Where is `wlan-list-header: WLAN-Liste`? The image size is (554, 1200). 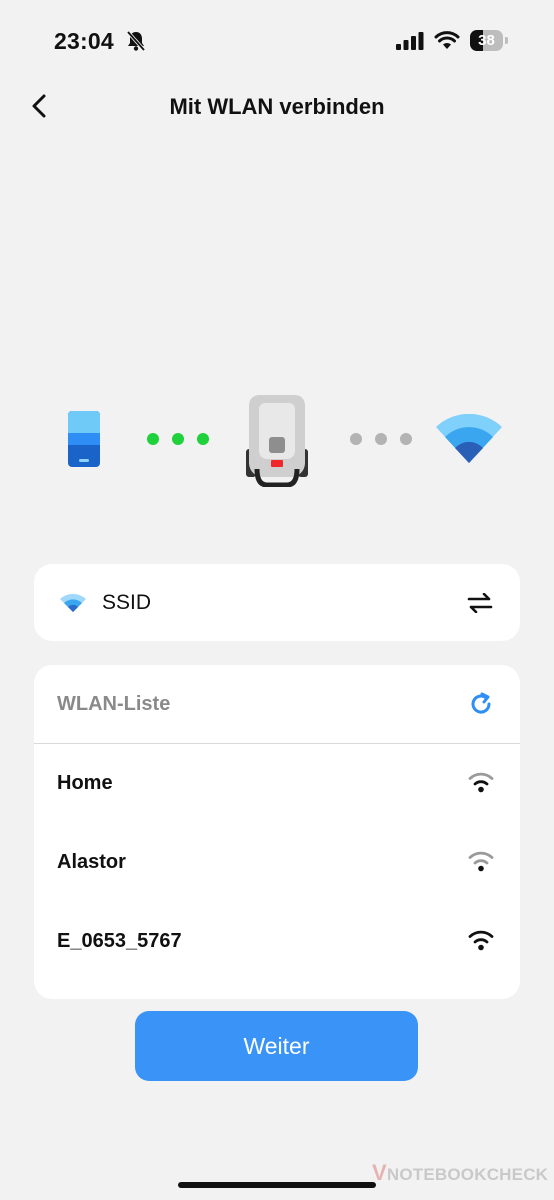
wlan-list-header: WLAN-Liste is located at coordinates (277, 704).